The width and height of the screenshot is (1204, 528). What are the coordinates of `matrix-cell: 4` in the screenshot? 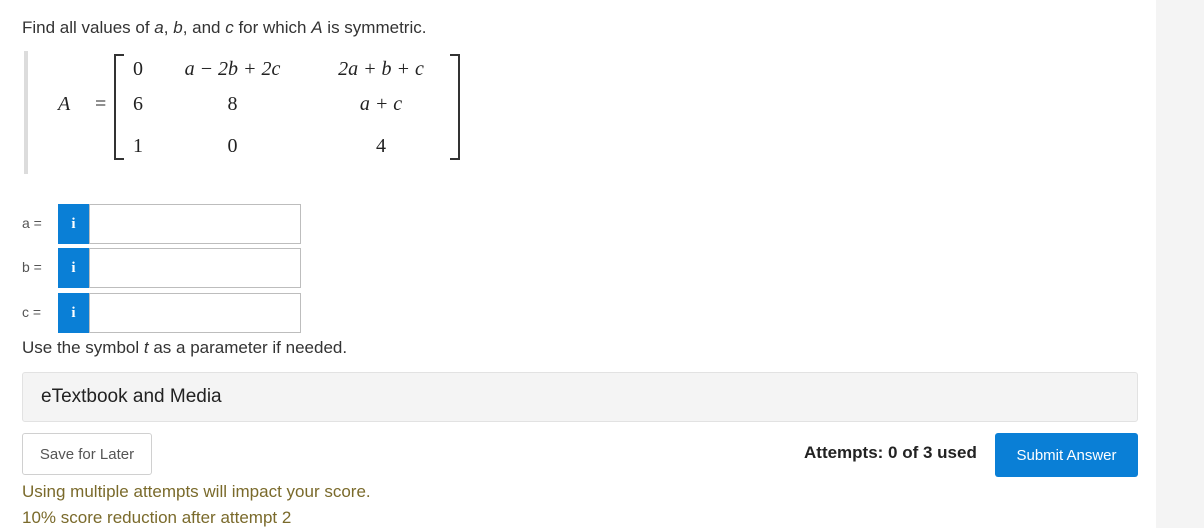 It's located at (381, 146).